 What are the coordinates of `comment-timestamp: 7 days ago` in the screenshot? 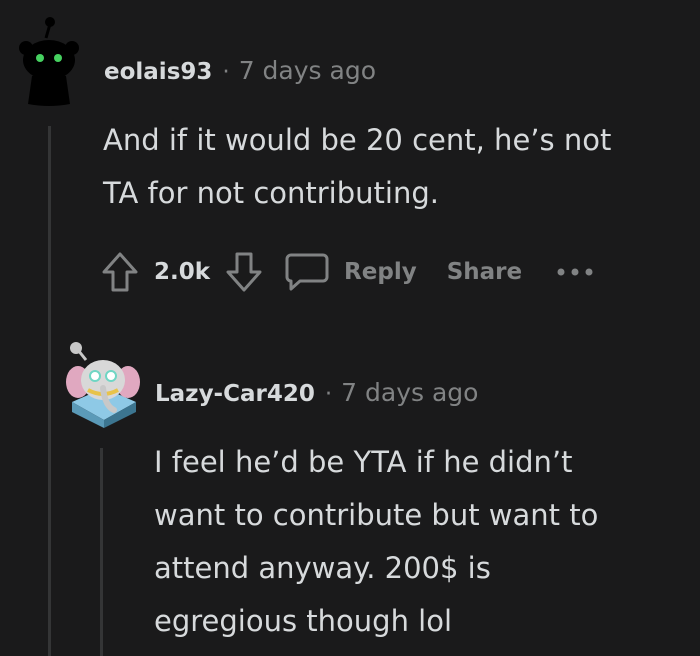 It's located at (307, 70).